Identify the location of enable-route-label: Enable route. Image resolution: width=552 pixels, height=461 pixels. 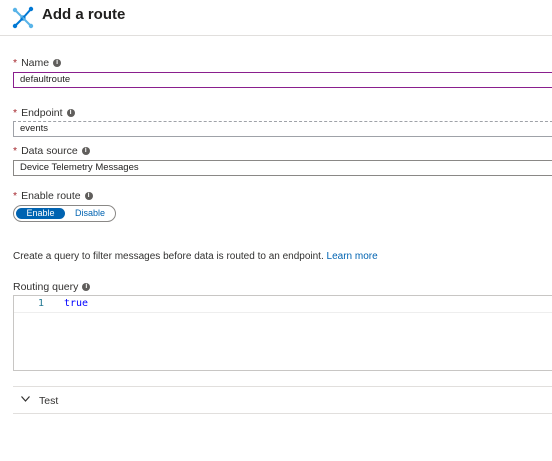
(51, 196).